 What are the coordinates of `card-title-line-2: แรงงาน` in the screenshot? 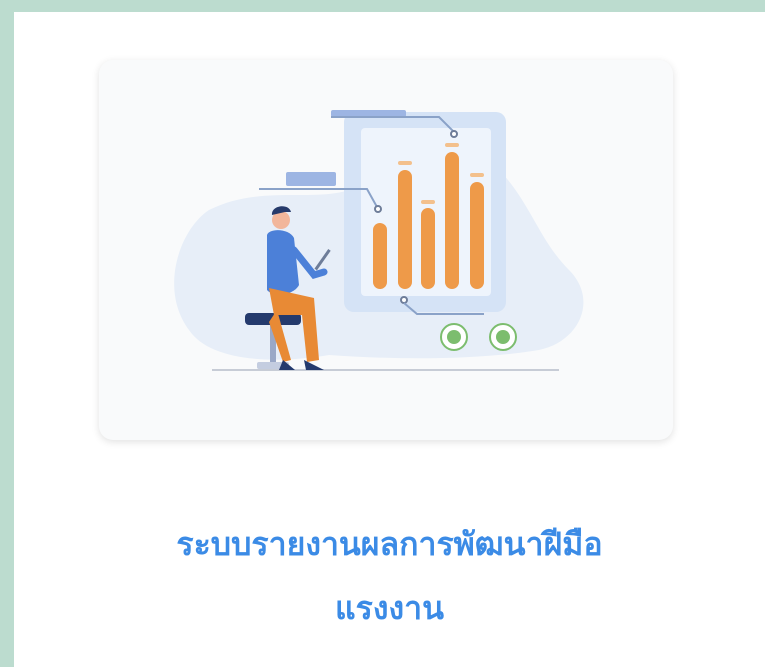 It's located at (389, 608).